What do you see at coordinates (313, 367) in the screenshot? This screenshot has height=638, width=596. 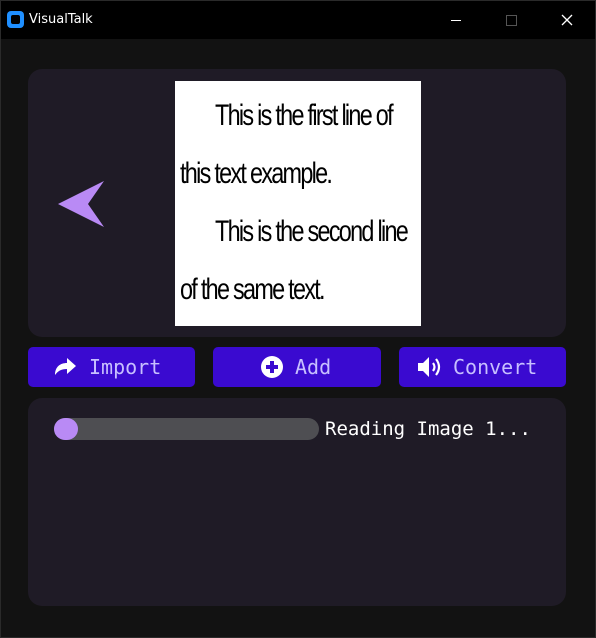 I see `add-button-label: Add` at bounding box center [313, 367].